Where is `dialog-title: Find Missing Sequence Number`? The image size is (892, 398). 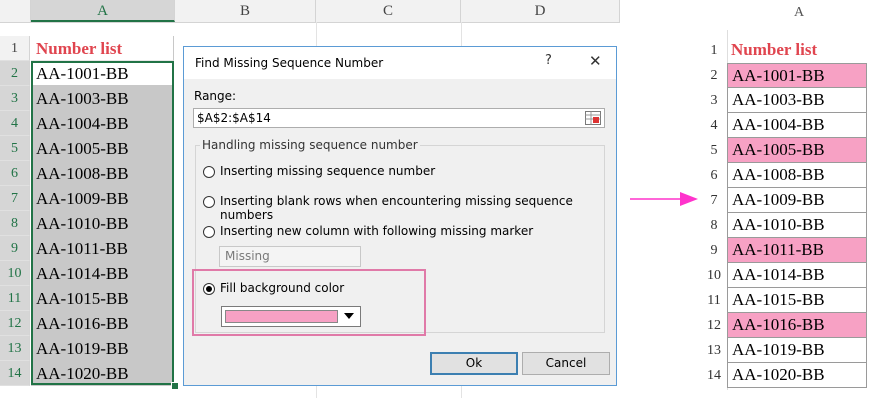
dialog-title: Find Missing Sequence Number is located at coordinates (289, 63).